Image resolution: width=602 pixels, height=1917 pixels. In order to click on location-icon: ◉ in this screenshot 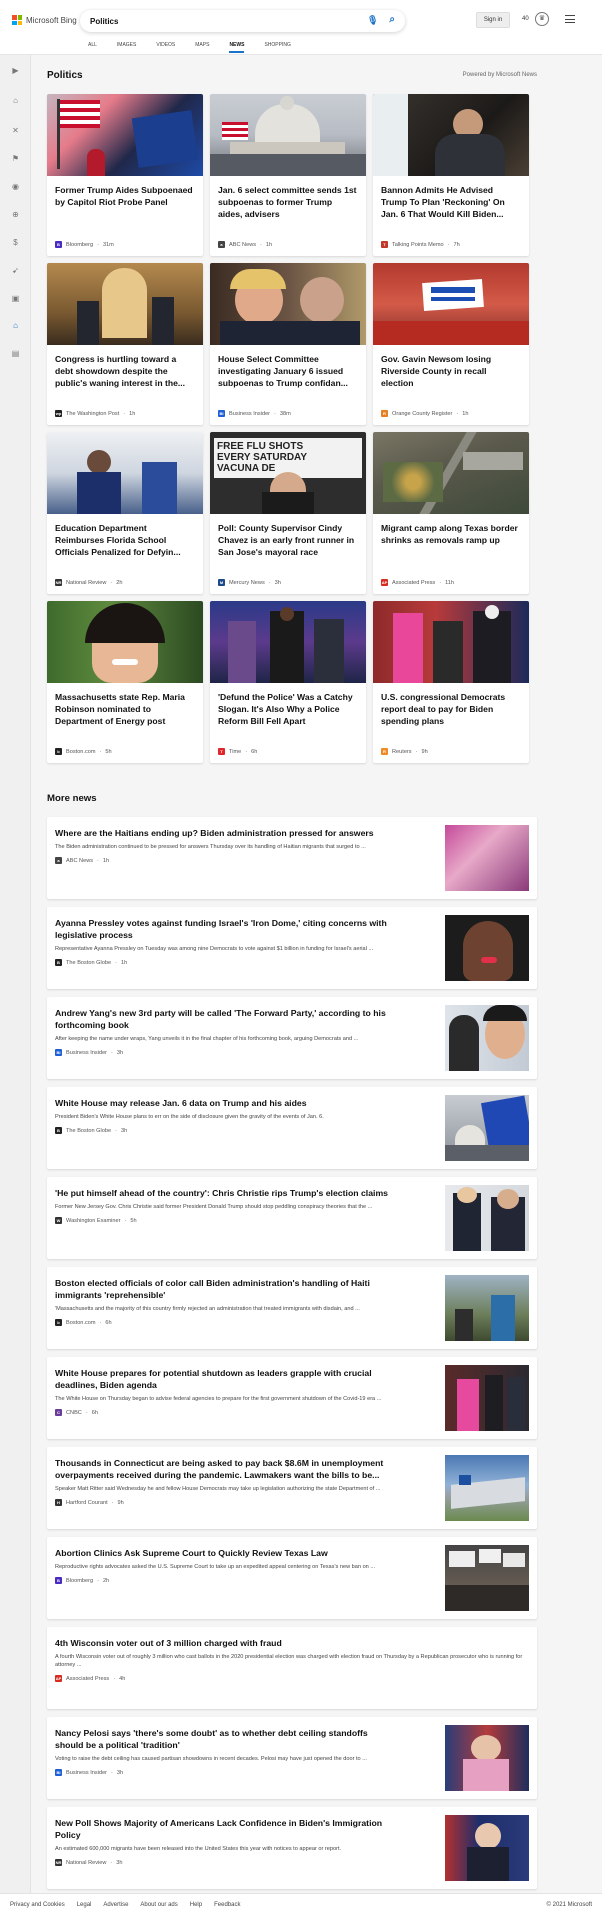, I will do `click(15, 186)`.